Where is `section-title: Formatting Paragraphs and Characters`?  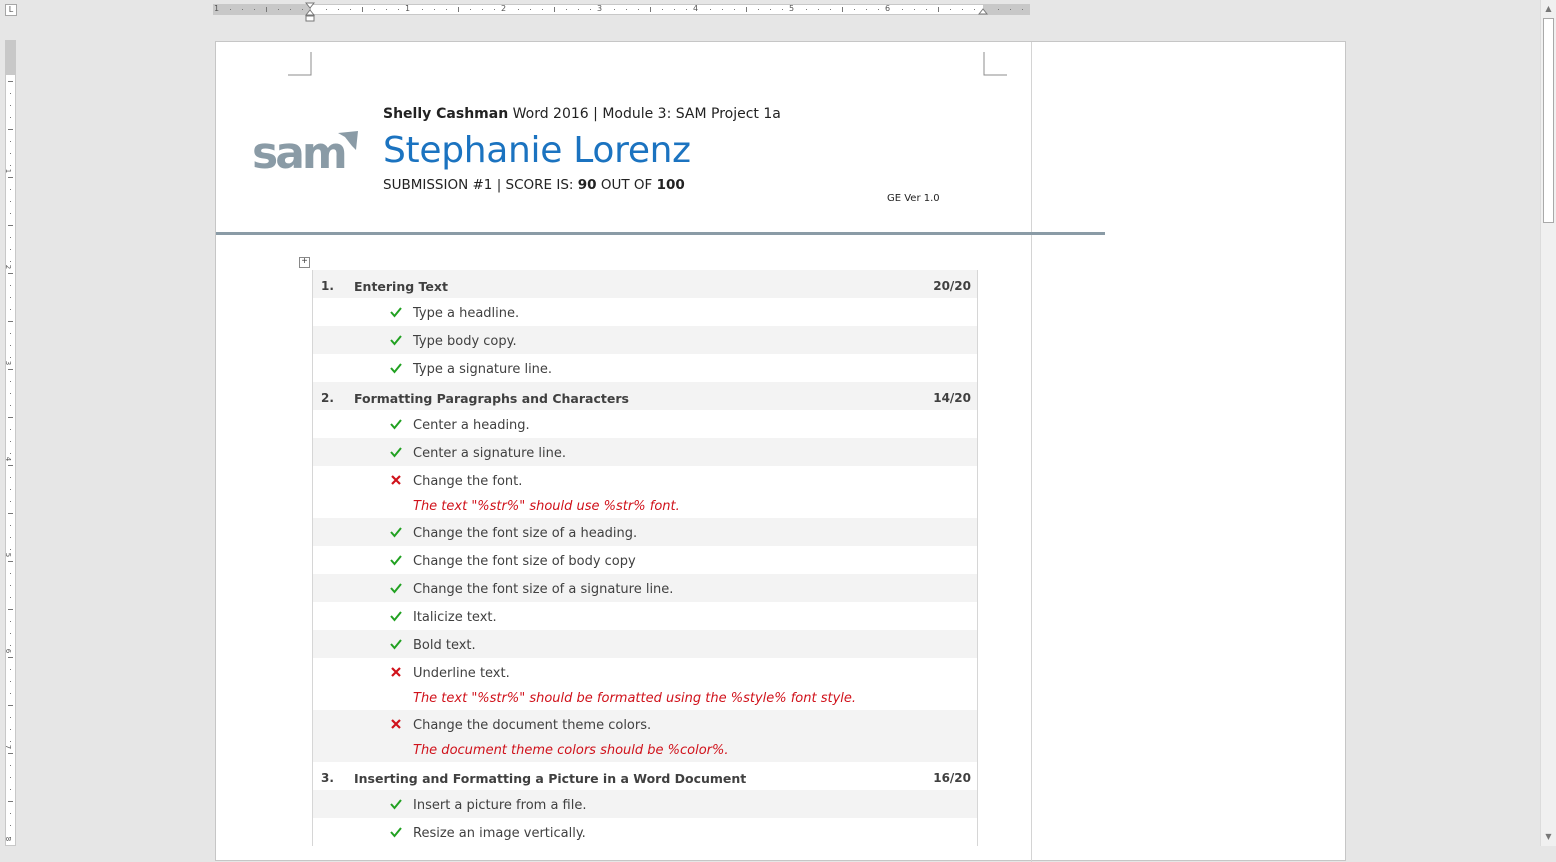 section-title: Formatting Paragraphs and Characters is located at coordinates (491, 398).